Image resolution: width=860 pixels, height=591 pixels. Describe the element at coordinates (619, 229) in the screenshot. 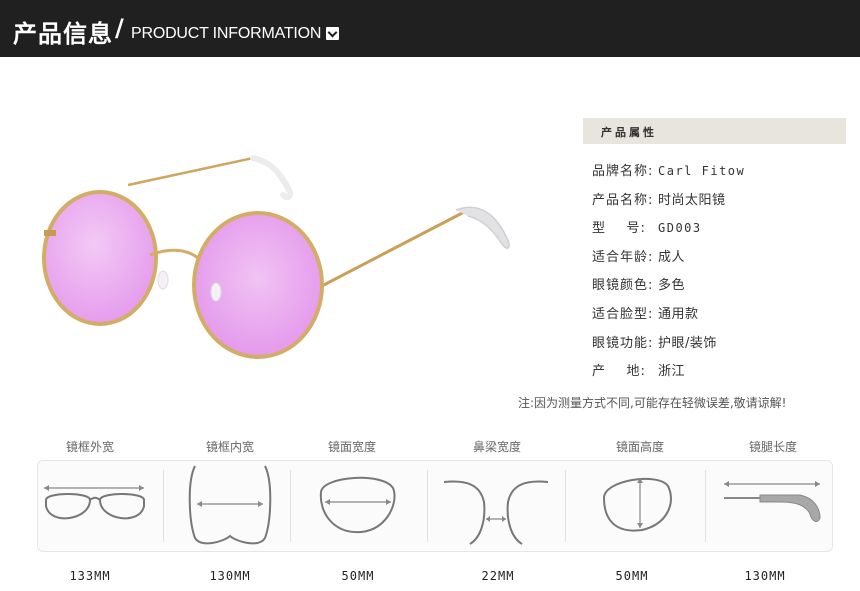

I see `attr-key: 型 号:` at that location.